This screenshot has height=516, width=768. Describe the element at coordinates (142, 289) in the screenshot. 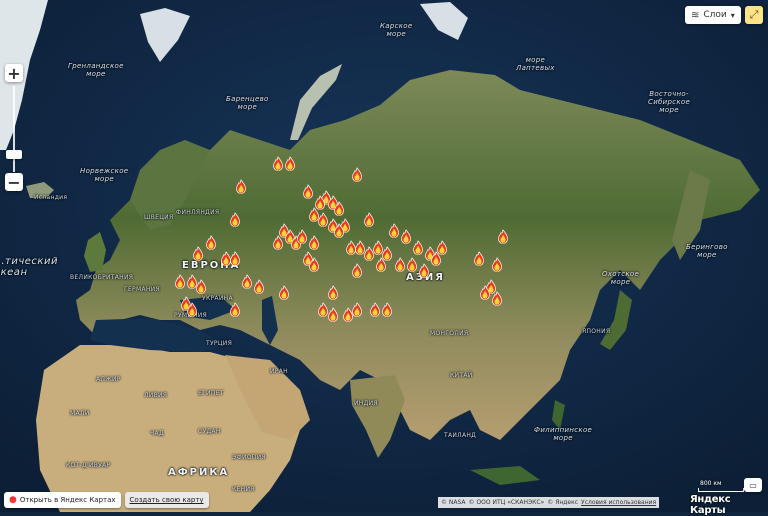

I see `label-germany: ГЕРМАНИЯ` at that location.